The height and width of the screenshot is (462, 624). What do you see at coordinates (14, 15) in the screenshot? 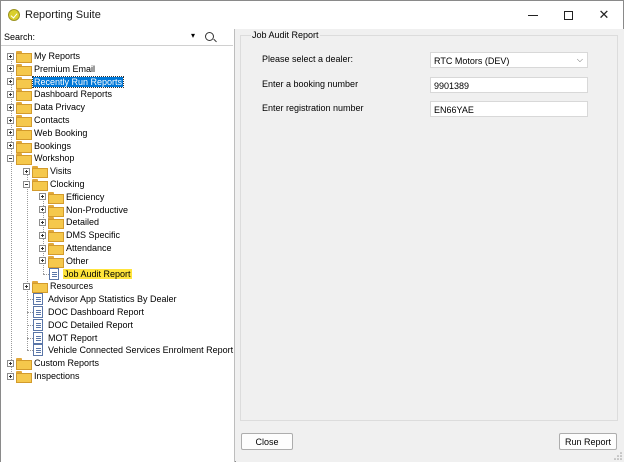
I see `app-logo-icon` at bounding box center [14, 15].